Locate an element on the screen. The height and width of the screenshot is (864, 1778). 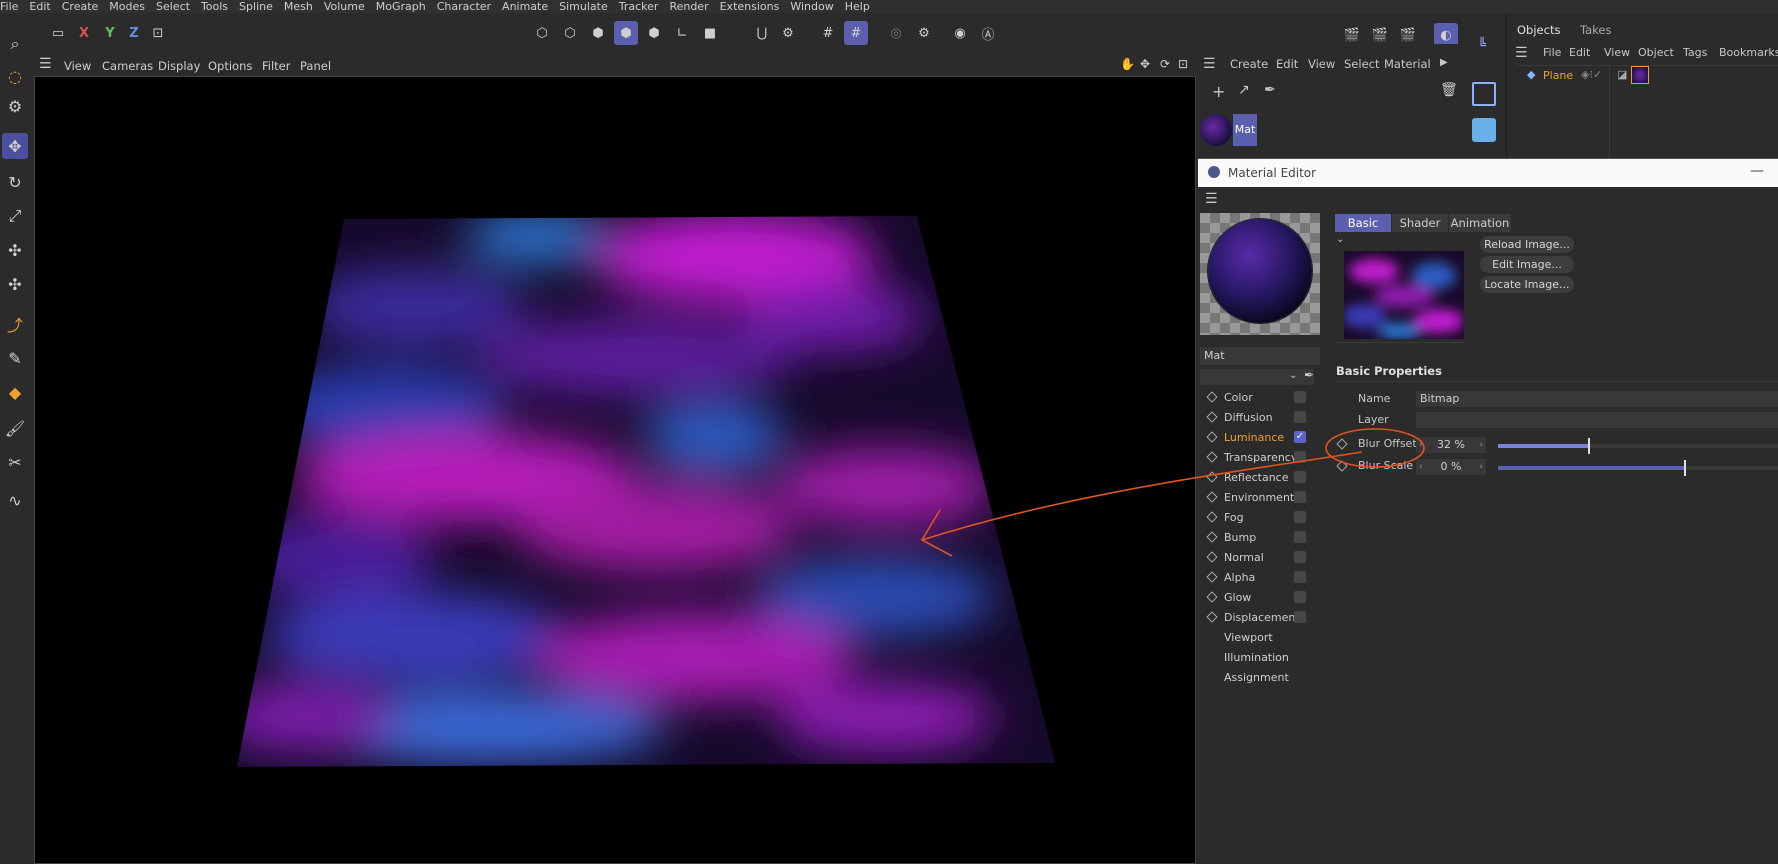
channel-fog: Fog is located at coordinates (1263, 519).